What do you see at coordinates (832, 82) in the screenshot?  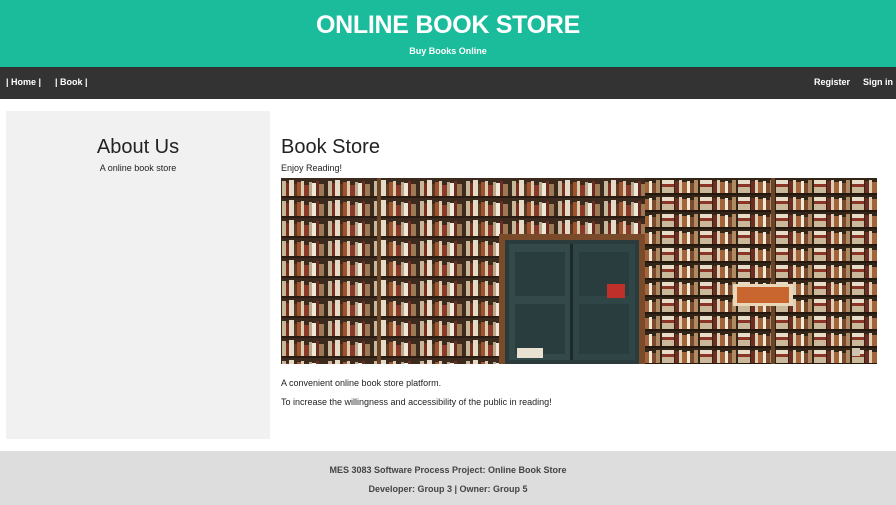 I see `nav-register-link: Register` at bounding box center [832, 82].